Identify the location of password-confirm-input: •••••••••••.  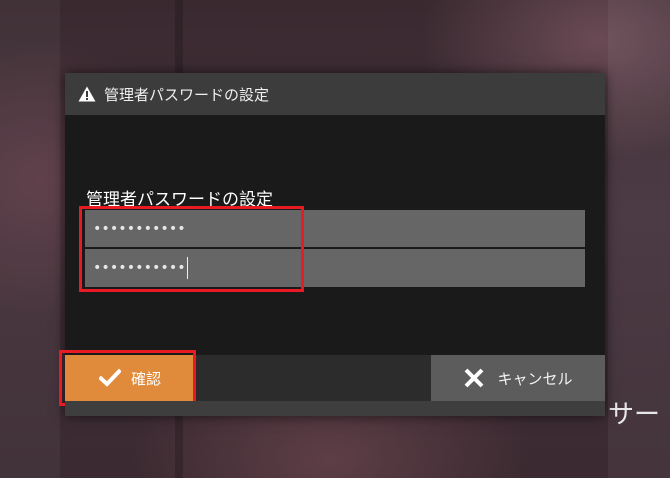
(335, 268).